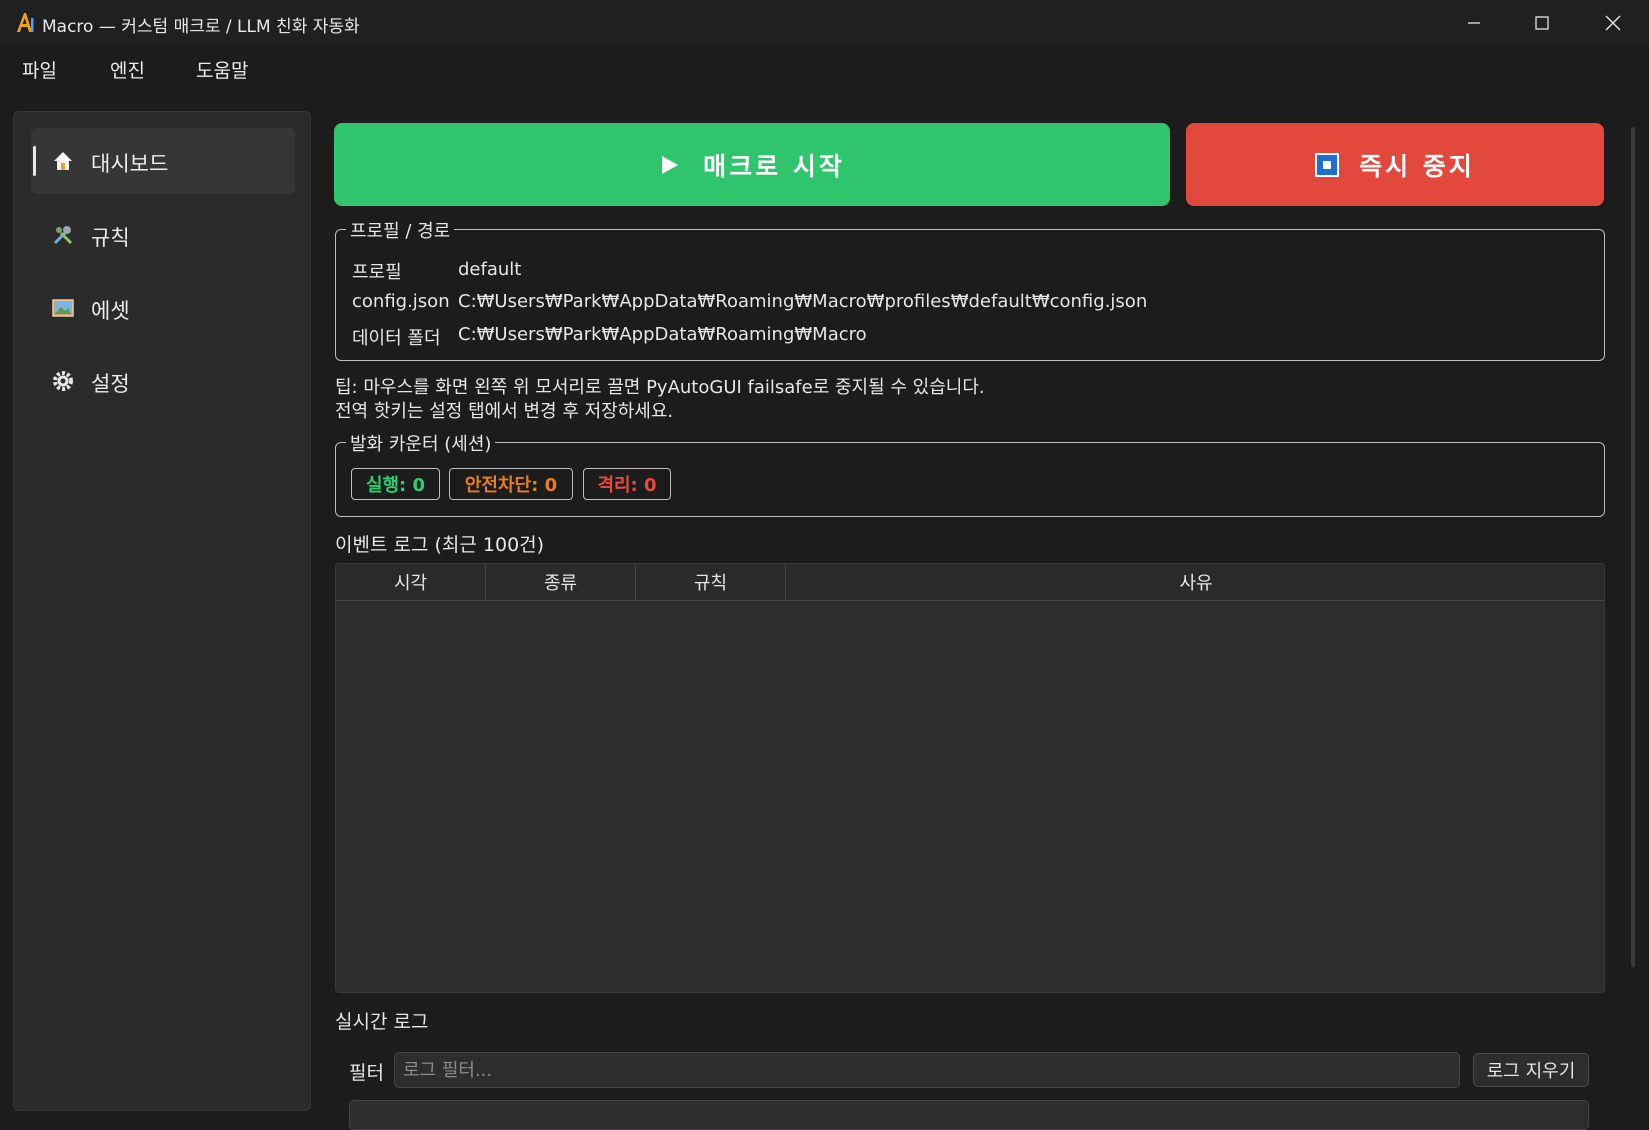  Describe the element at coordinates (201, 27) in the screenshot. I see `window-title: Macro — 커스텀 매크로 / LLM 친화 자동화` at that location.